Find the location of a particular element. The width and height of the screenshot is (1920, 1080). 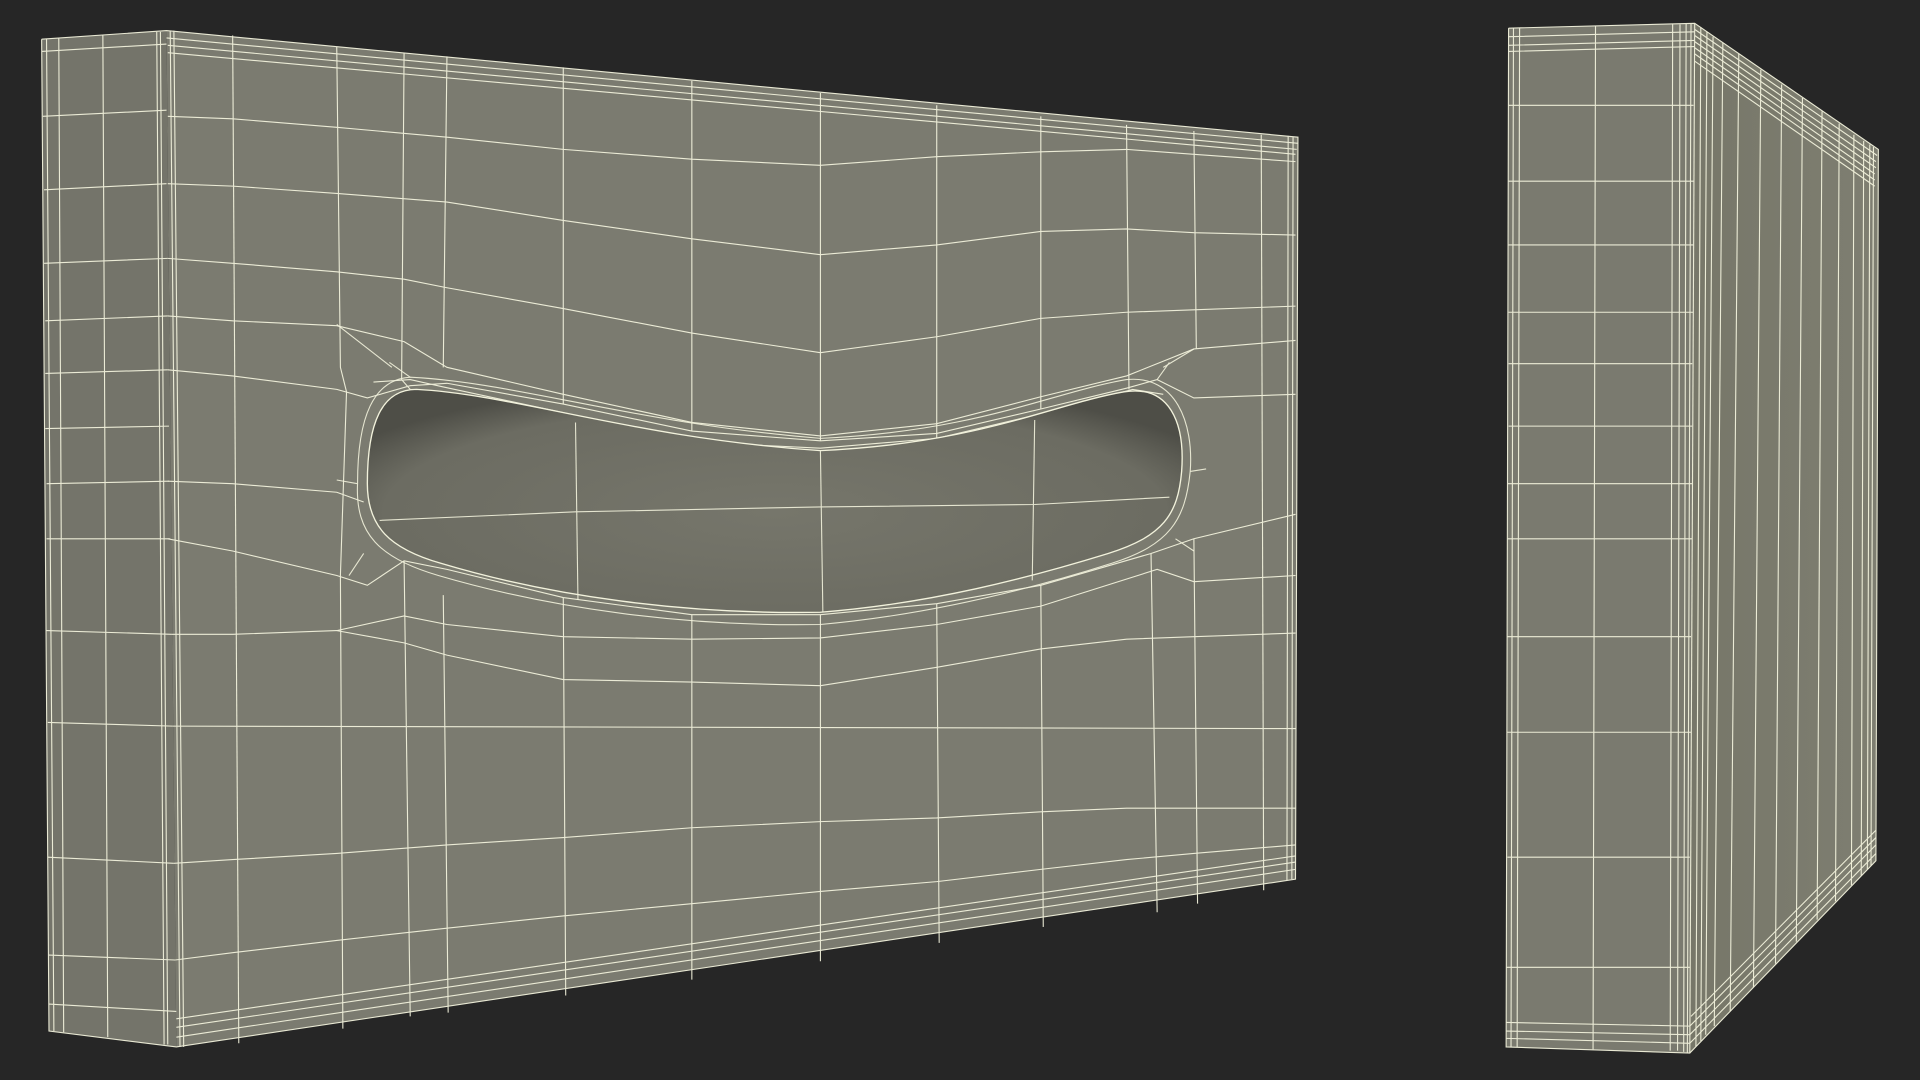

side-box-front-face is located at coordinates (1600, 538).